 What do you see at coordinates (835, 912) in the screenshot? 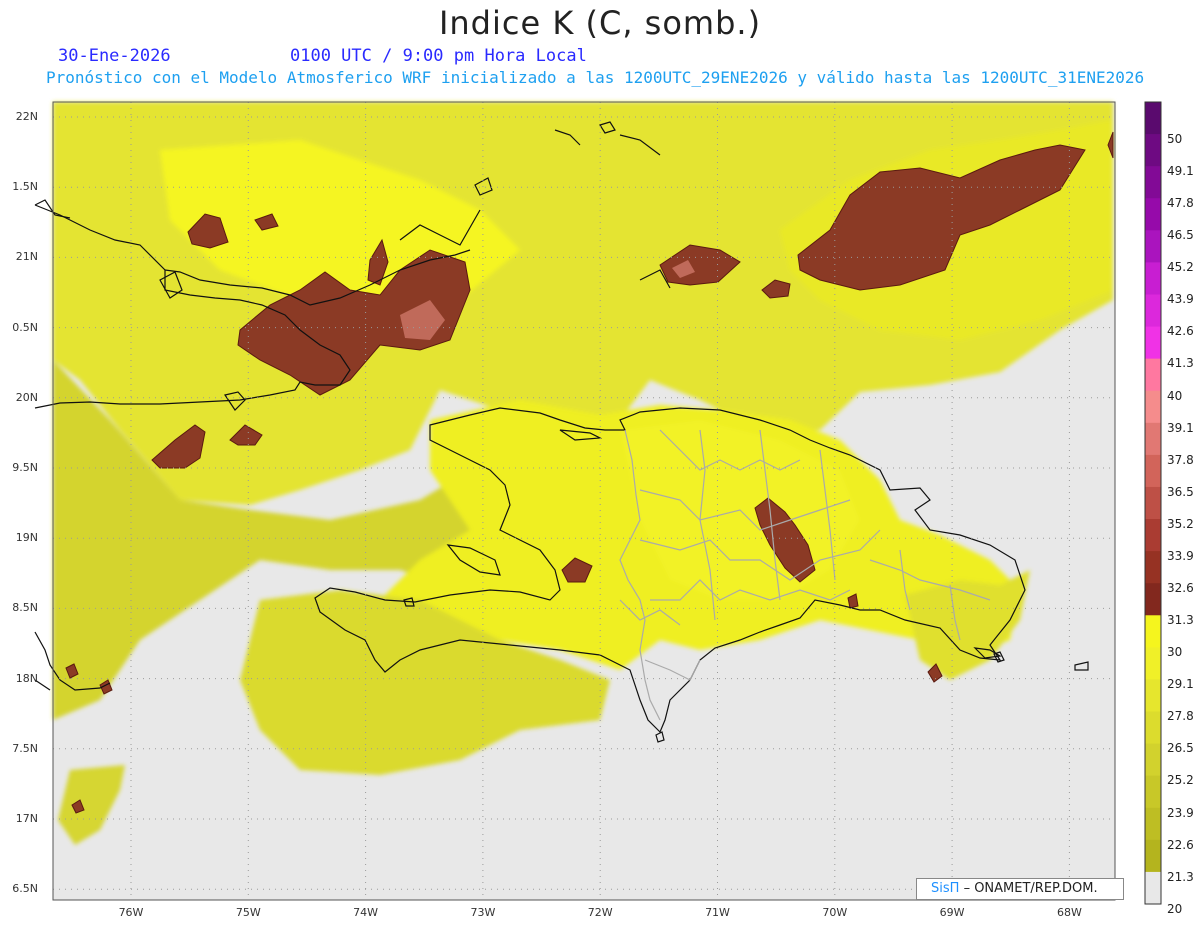
I see `longitude-label: 70W` at bounding box center [835, 912].